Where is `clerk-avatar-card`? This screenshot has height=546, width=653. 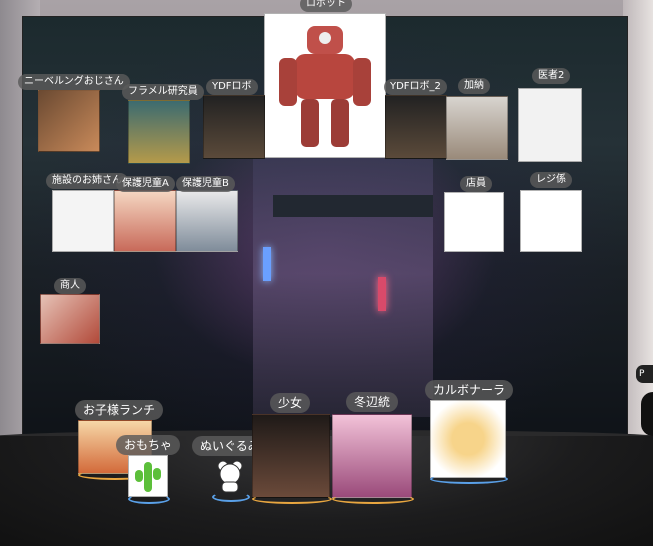
clerk-avatar-card is located at coordinates (474, 222).